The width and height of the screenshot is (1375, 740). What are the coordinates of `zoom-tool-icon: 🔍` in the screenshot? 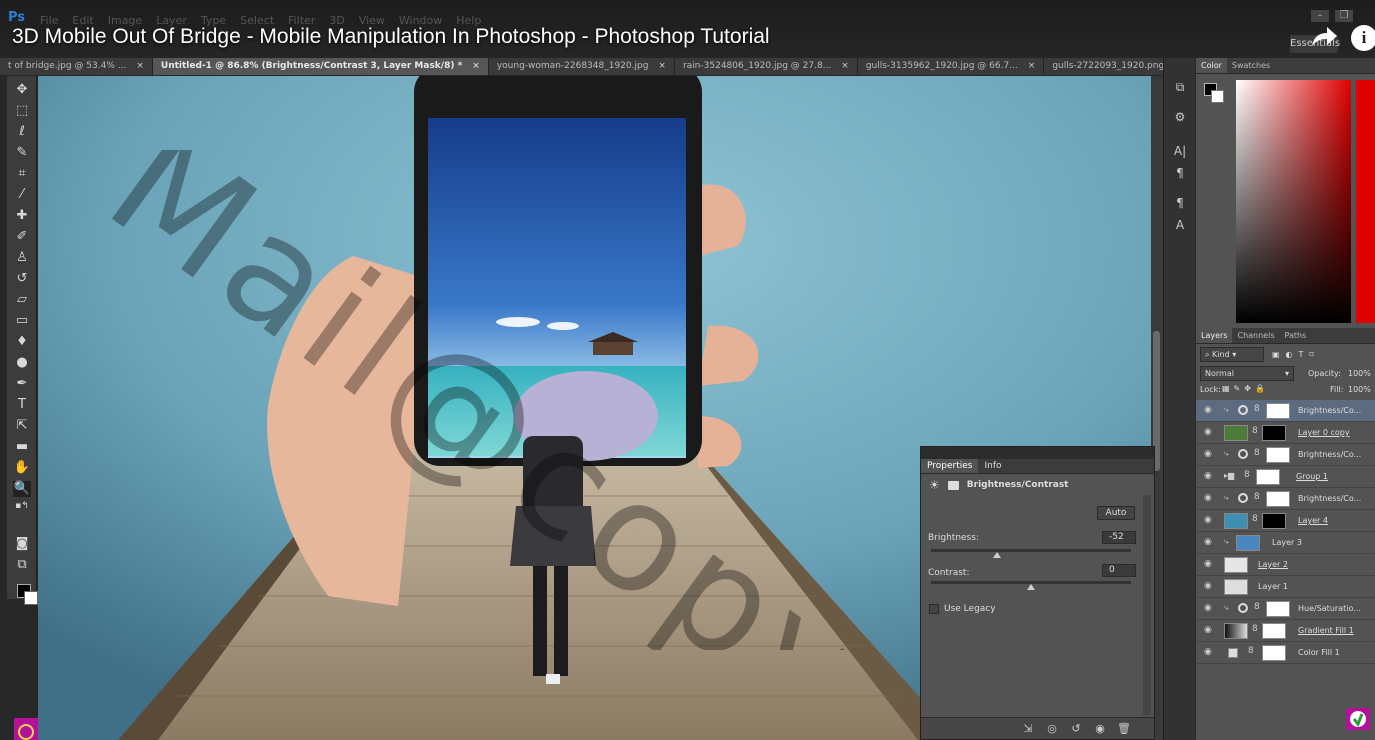 It's located at (22, 489).